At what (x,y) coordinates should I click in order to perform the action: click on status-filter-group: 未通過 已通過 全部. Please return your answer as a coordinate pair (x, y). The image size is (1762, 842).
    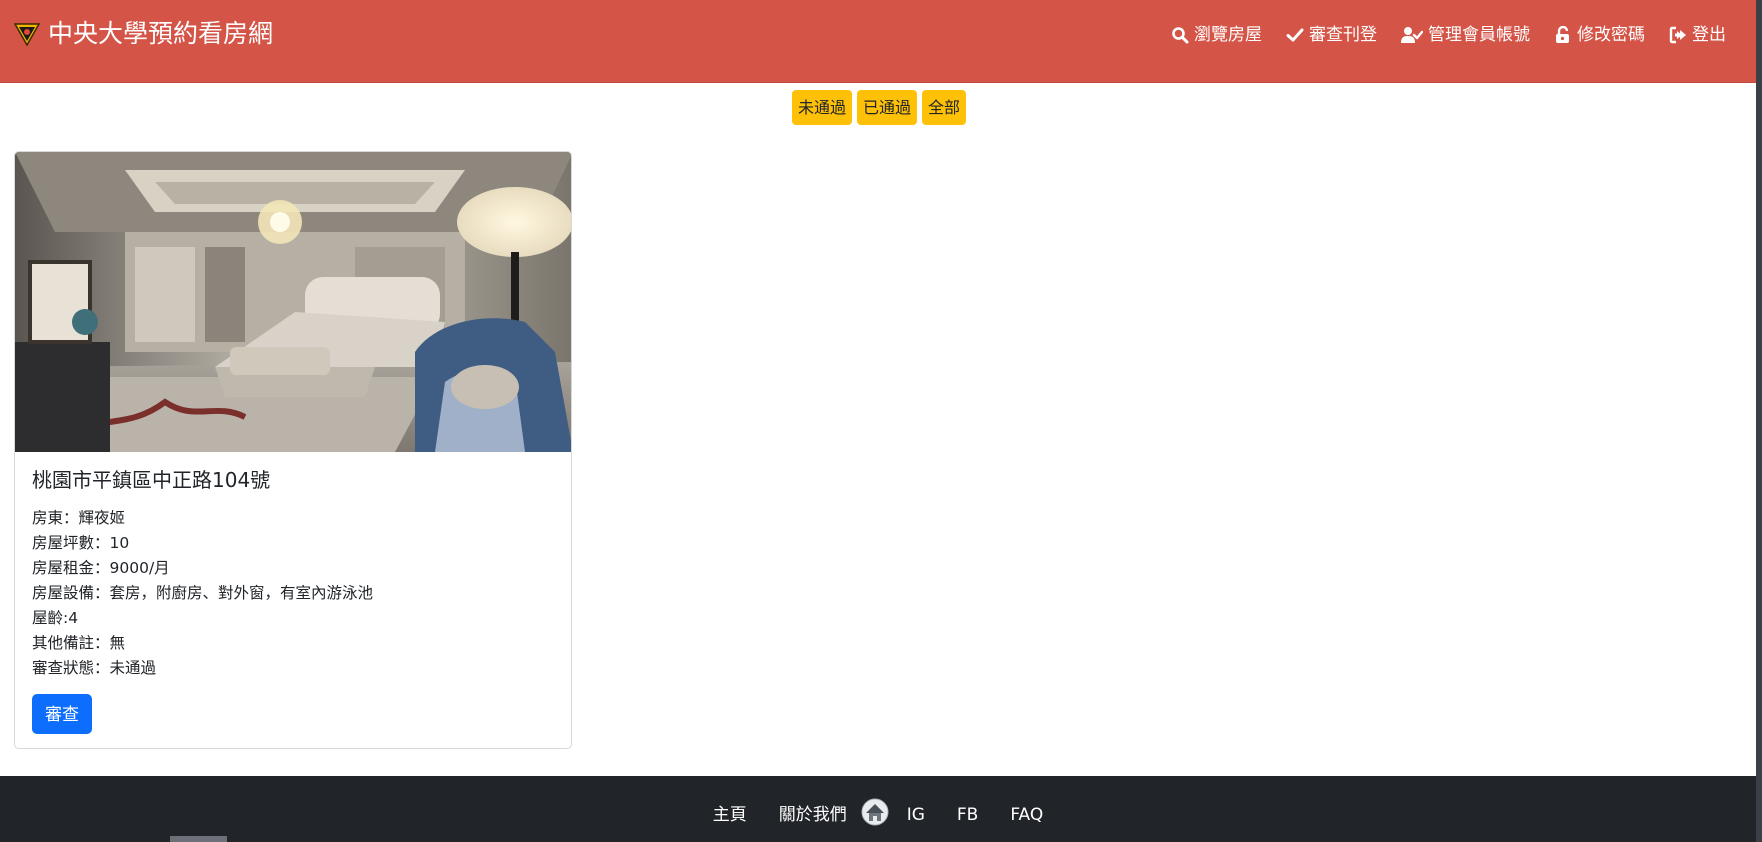
    Looking at the image, I should click on (879, 107).